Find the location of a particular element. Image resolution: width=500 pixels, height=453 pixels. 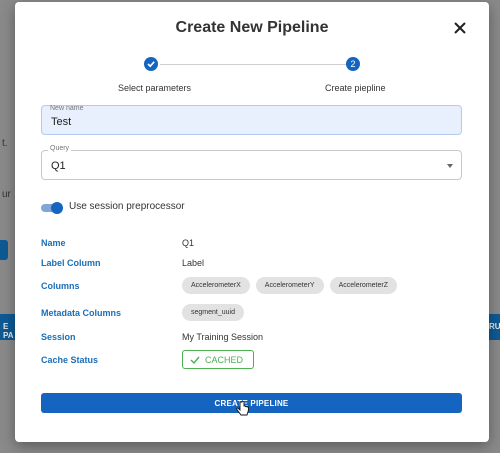

cache-status-text: CACHED is located at coordinates (224, 360).